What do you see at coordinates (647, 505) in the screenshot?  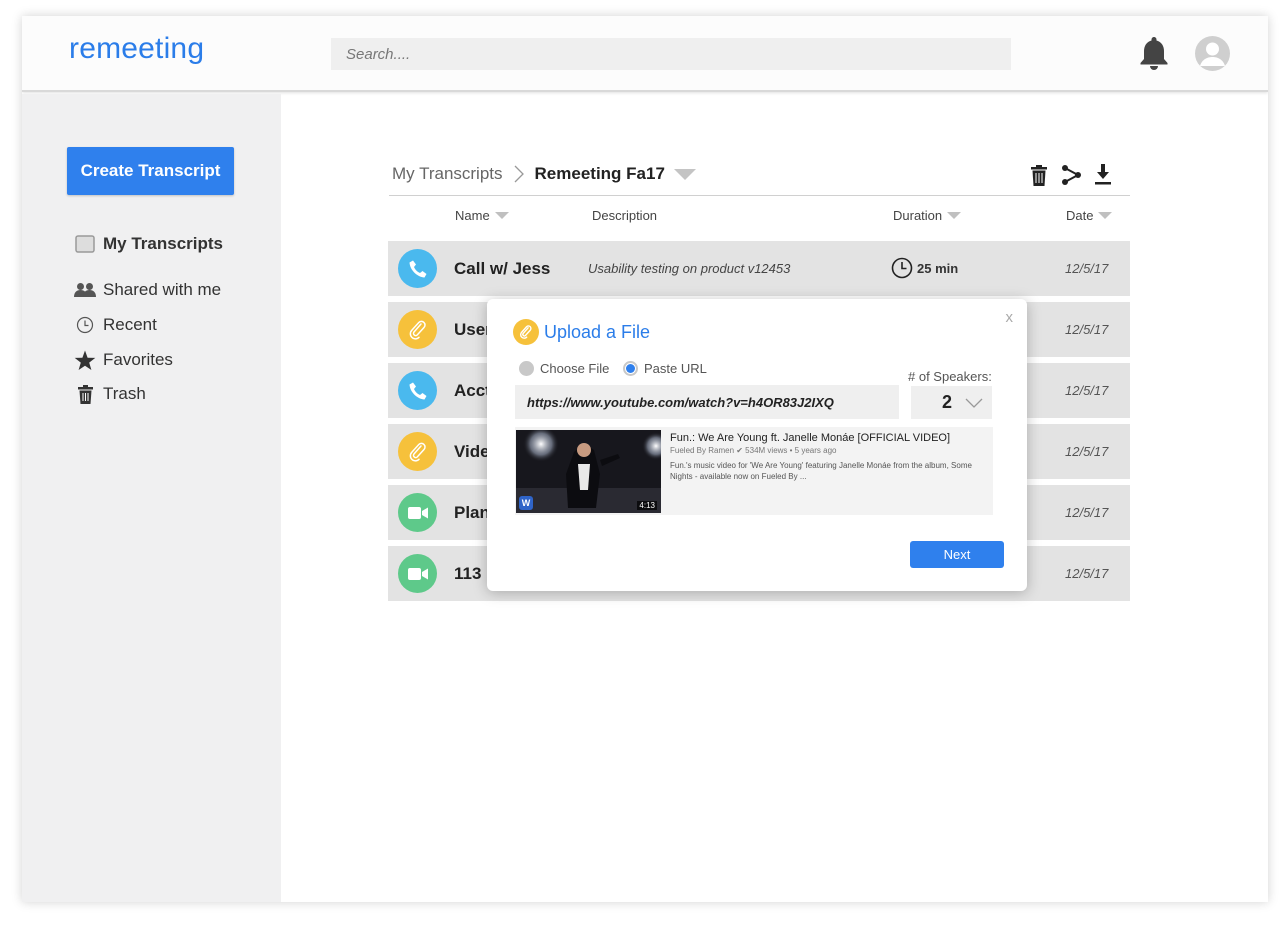 I see `video-duration: 4:13` at bounding box center [647, 505].